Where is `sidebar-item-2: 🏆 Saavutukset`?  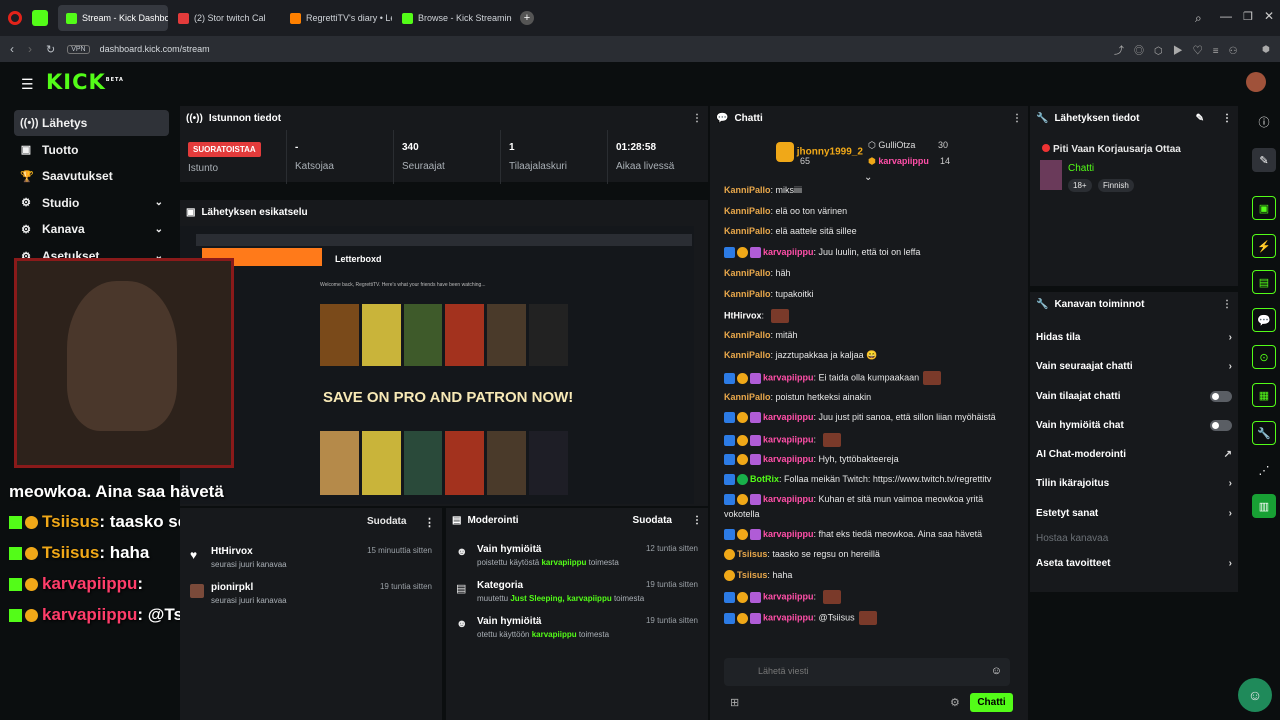
sidebar-item-2: 🏆 Saavutukset is located at coordinates (91, 176).